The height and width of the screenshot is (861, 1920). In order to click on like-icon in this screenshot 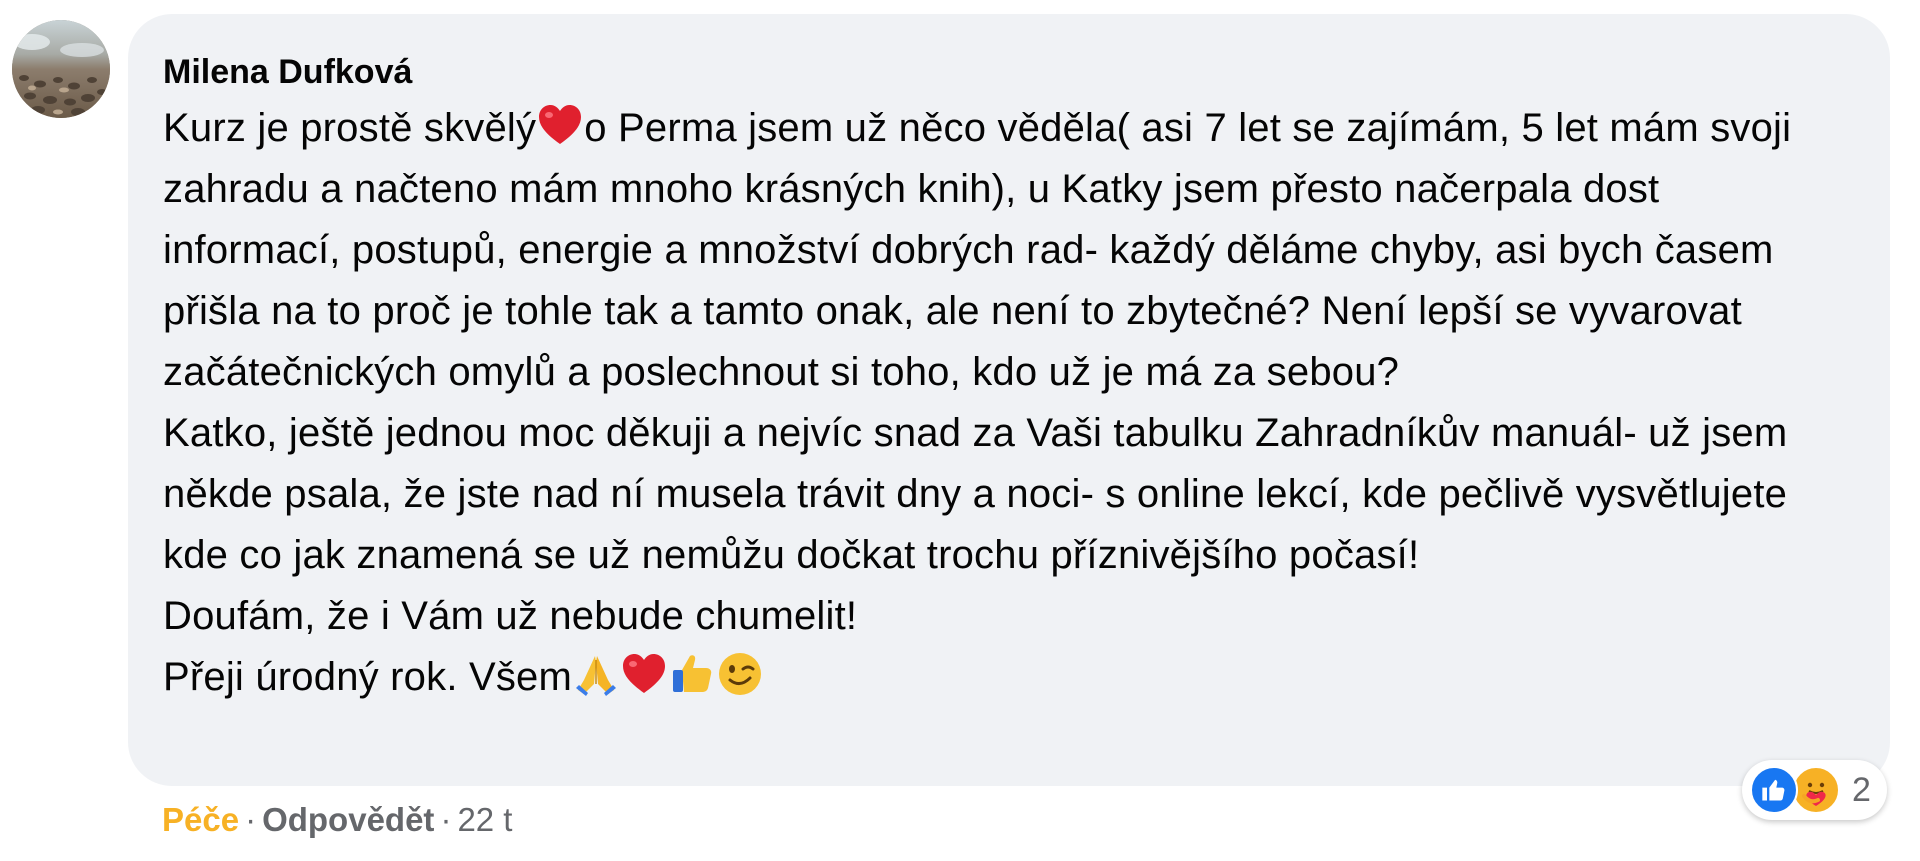, I will do `click(1774, 790)`.